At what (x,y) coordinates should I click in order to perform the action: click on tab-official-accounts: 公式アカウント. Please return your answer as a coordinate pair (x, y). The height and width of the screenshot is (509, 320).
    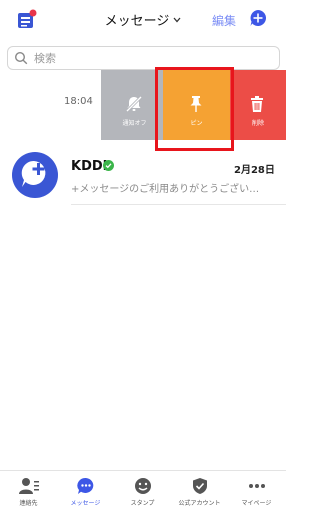
    Looking at the image, I should click on (199, 490).